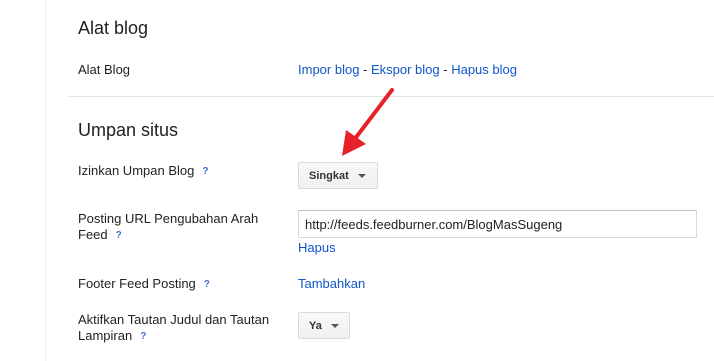 The image size is (714, 361). Describe the element at coordinates (45, 180) in the screenshot. I see `left-border` at that location.